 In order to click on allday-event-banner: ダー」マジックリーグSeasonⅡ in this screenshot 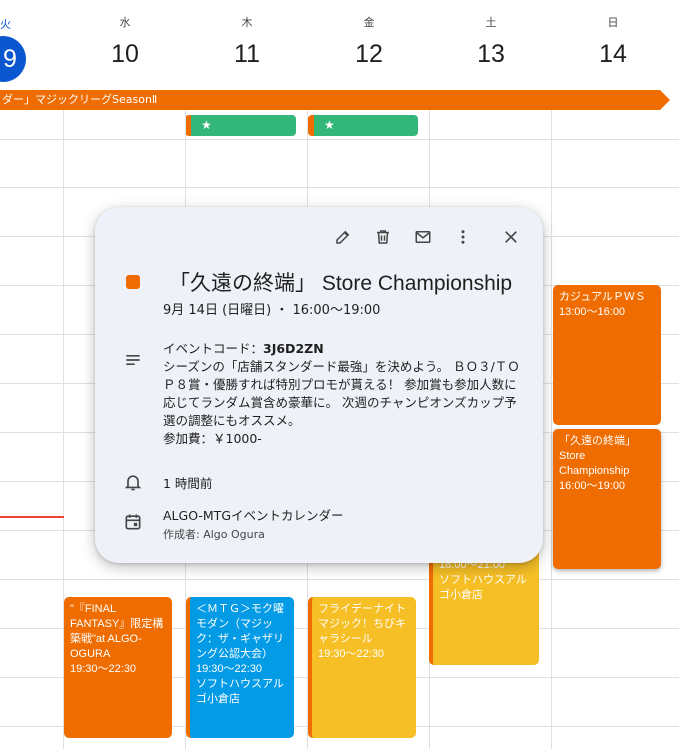, I will do `click(330, 100)`.